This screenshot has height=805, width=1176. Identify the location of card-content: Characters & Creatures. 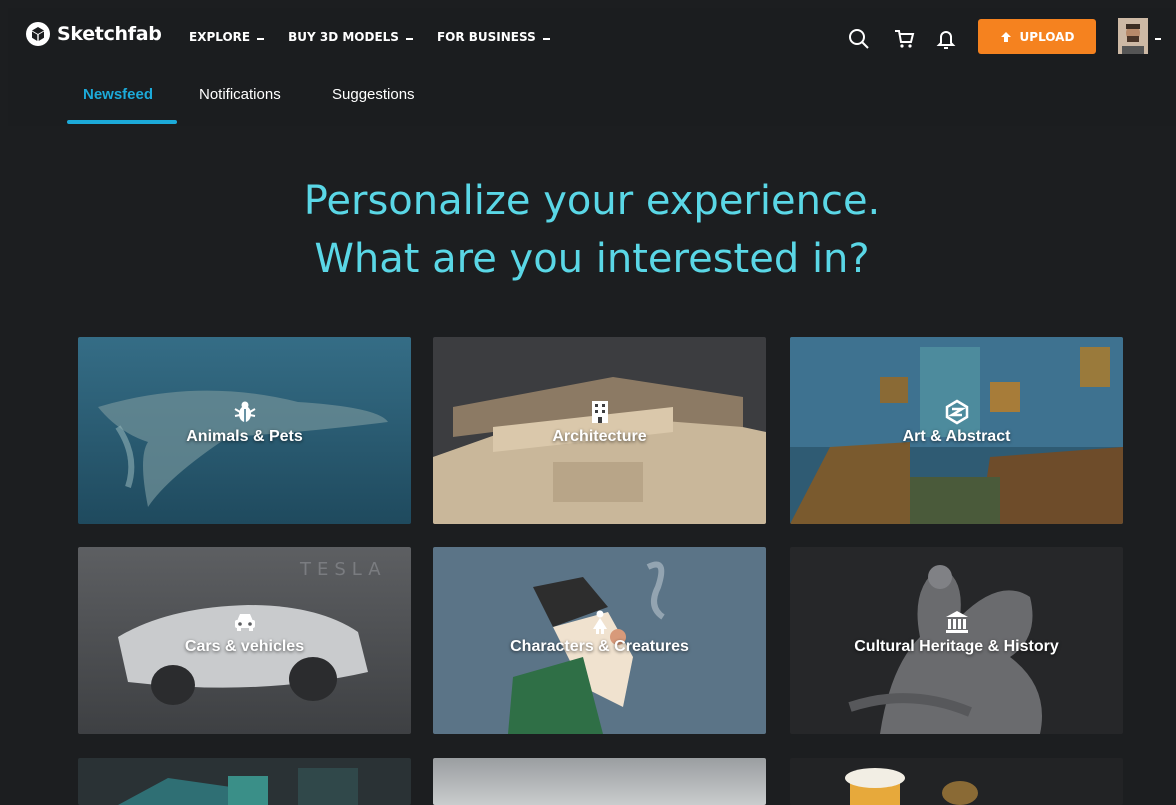
(599, 632).